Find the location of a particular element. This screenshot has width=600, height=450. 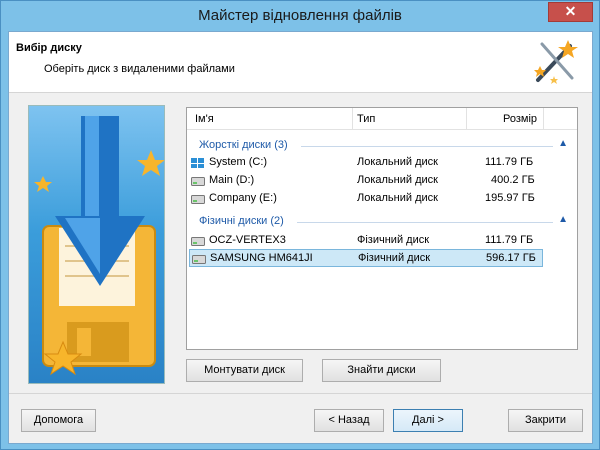

page-title: Вибір диску is located at coordinates (49, 48).